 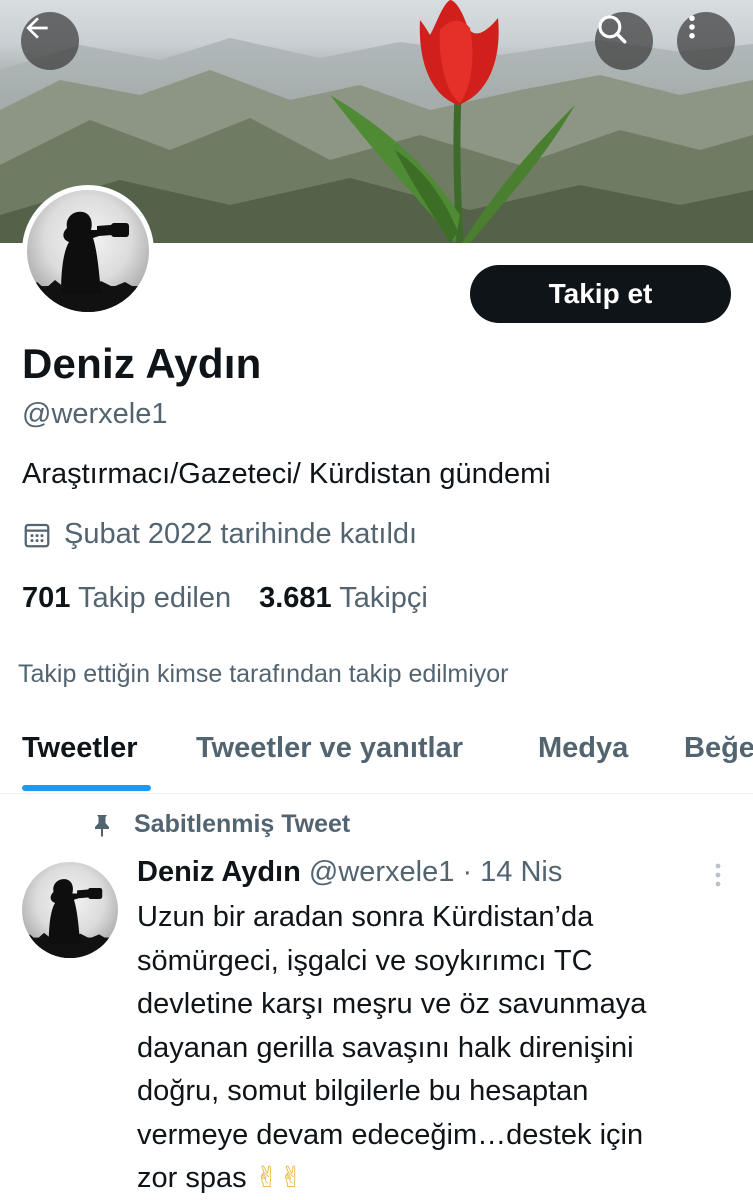 What do you see at coordinates (706, 41) in the screenshot?
I see `more-options-button` at bounding box center [706, 41].